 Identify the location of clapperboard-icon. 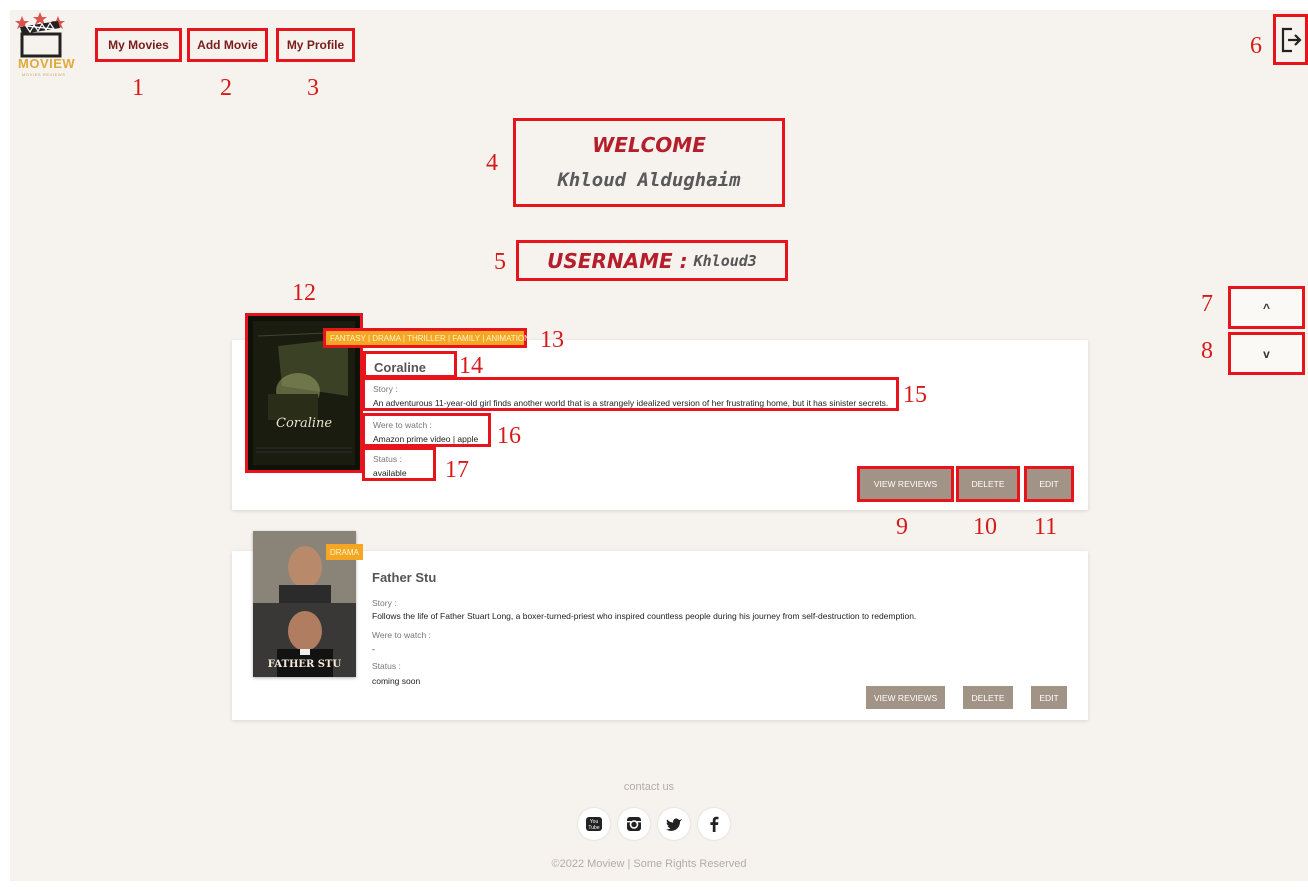
(40, 35).